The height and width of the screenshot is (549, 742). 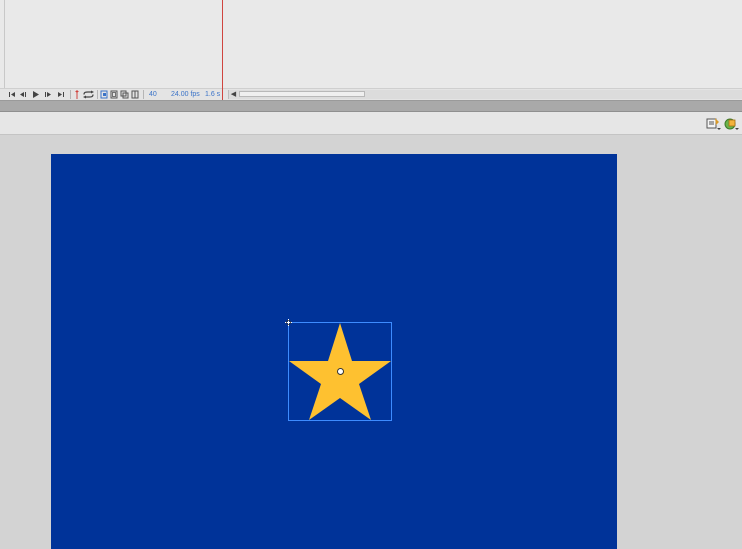 I want to click on step-back-button, so click(x=24, y=94).